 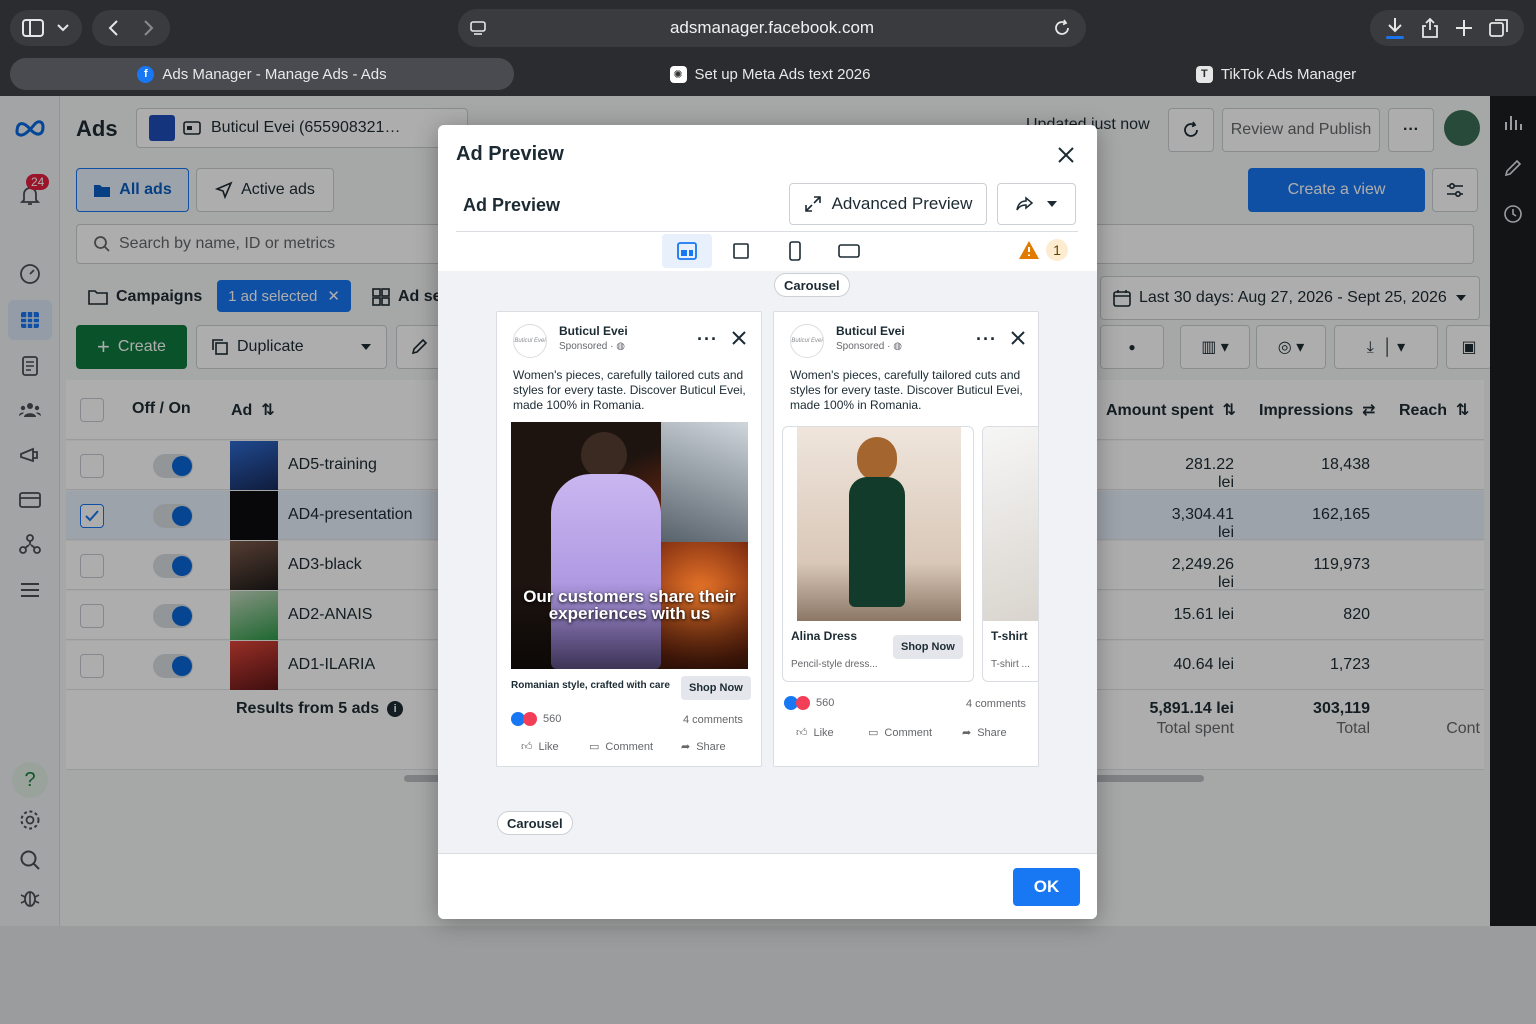 I want to click on carousel-image-tshirt, so click(x=1010, y=524).